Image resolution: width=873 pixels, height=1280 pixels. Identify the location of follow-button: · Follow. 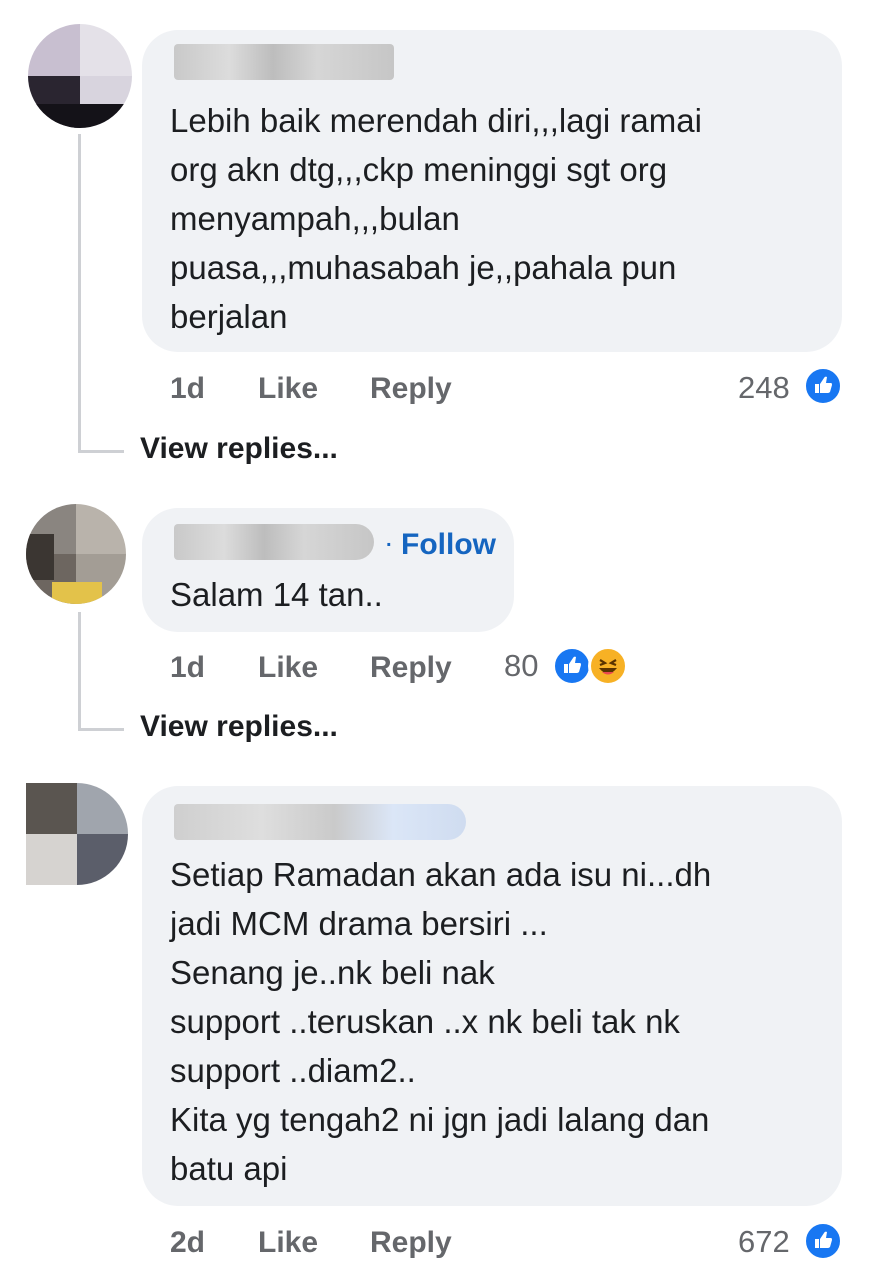
(441, 545).